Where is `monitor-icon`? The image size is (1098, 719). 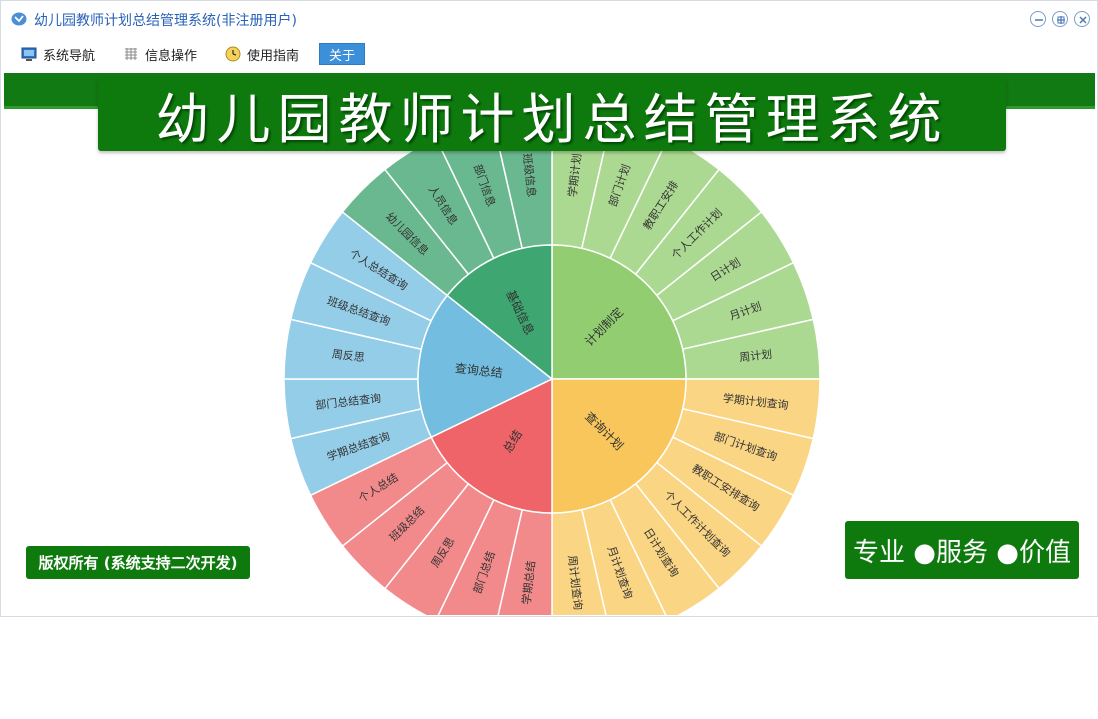 monitor-icon is located at coordinates (29, 54).